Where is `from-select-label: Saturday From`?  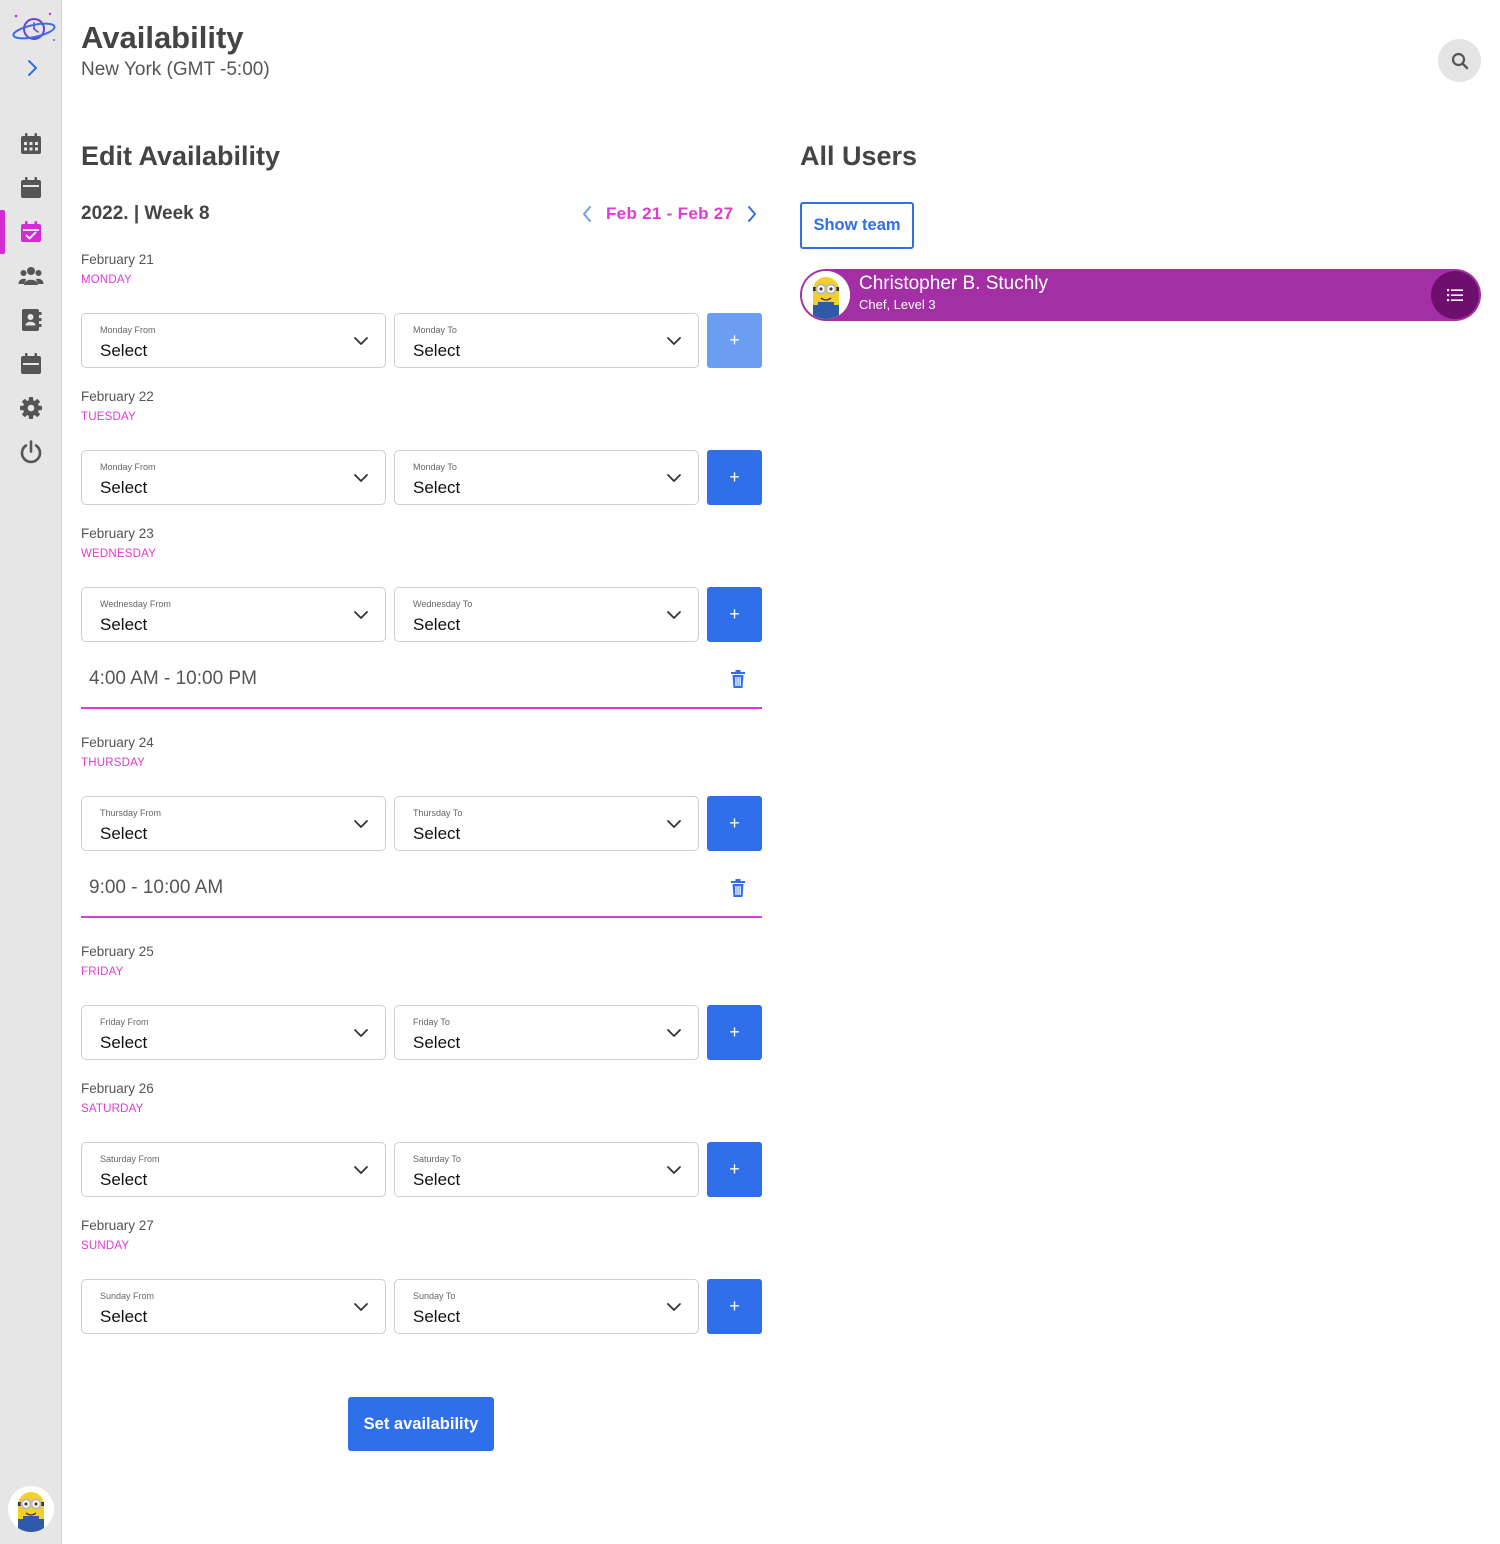
from-select-label: Saturday From is located at coordinates (130, 1159).